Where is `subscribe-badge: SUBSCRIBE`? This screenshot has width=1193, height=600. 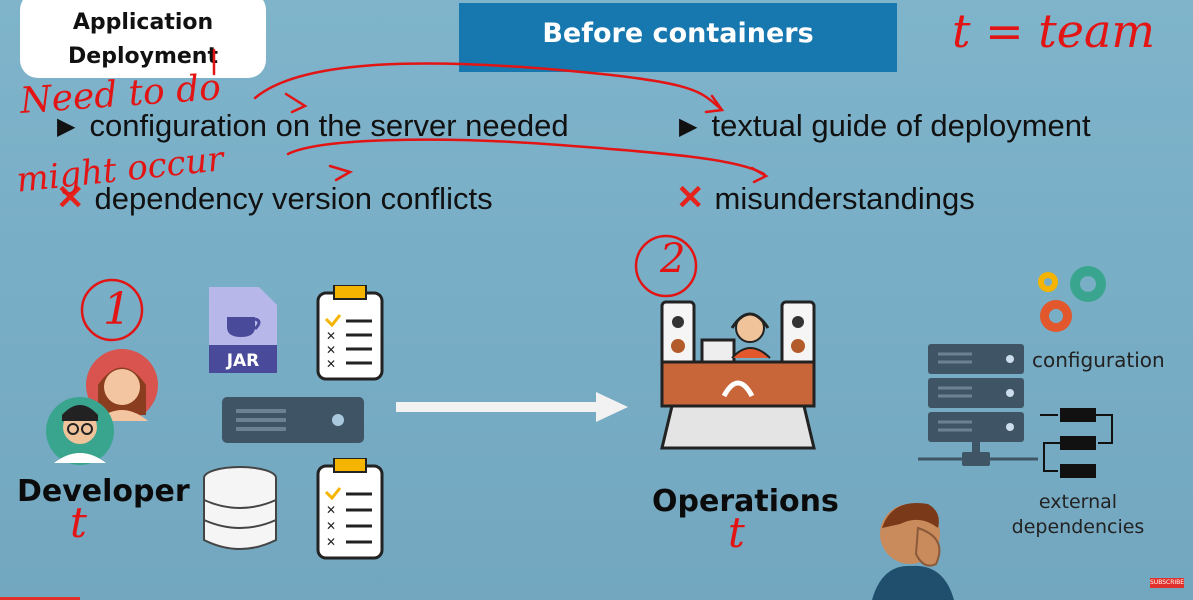
subscribe-badge: SUBSCRIBE is located at coordinates (1167, 583).